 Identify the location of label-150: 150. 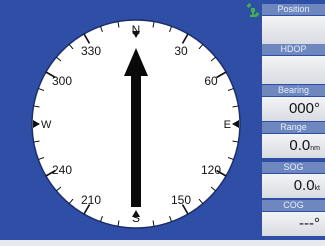
(181, 200).